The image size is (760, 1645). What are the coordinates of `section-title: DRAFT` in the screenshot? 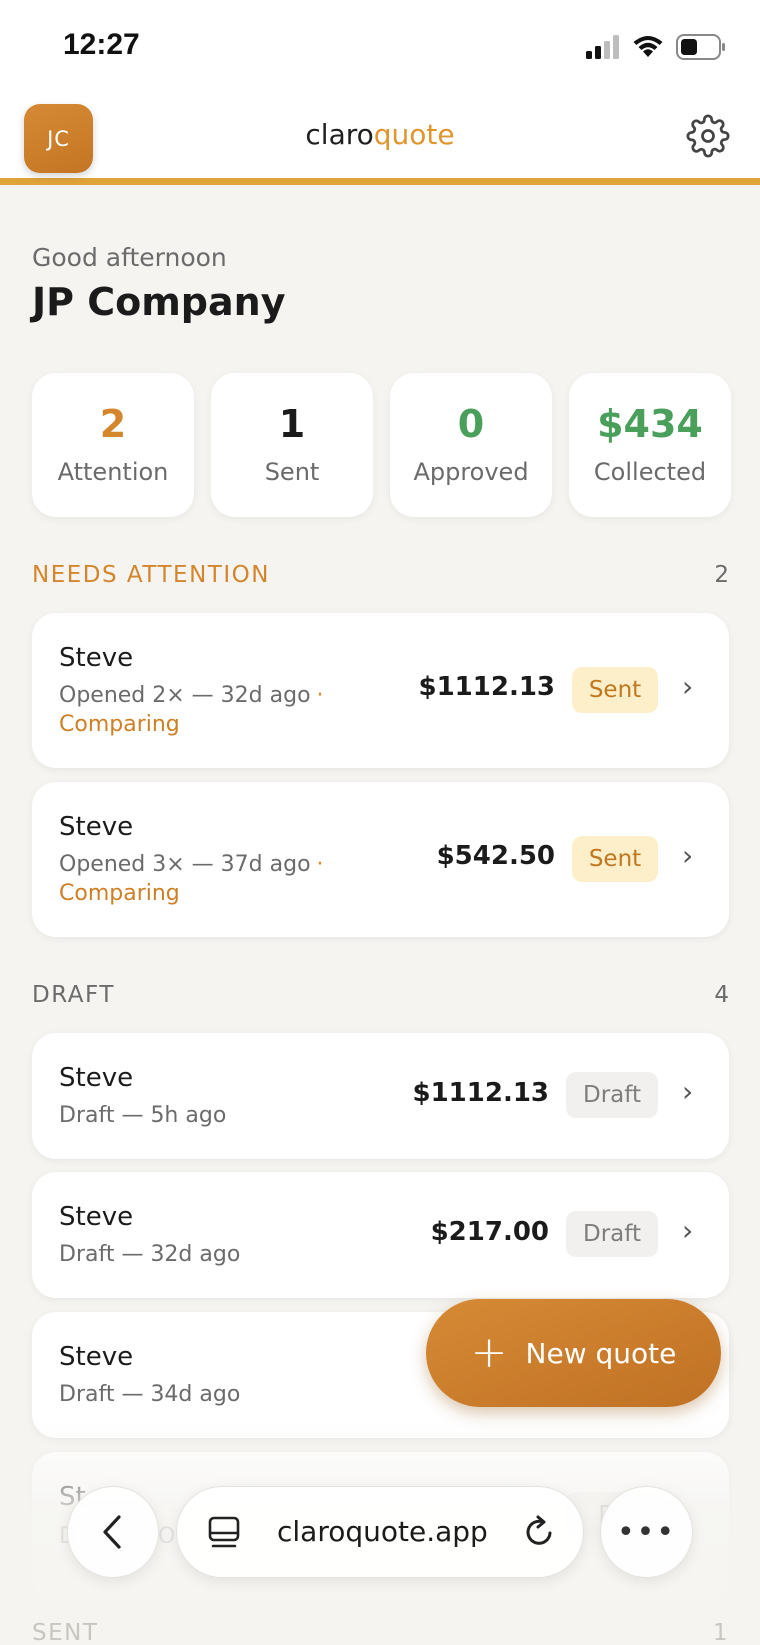 It's located at (73, 995).